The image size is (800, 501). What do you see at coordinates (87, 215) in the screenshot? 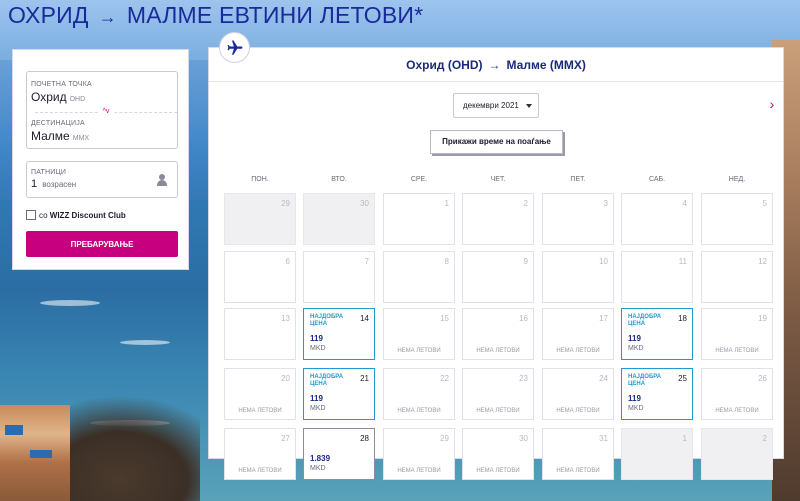
I see `discount-name: WIZZ Discount Club` at bounding box center [87, 215].